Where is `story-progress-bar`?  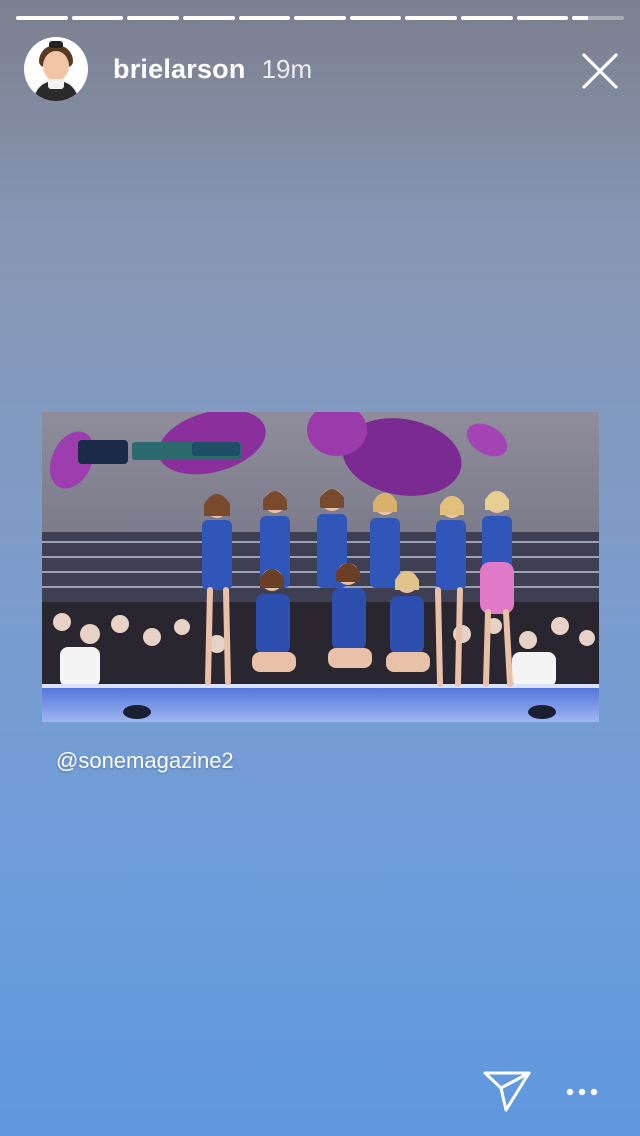 story-progress-bar is located at coordinates (320, 18).